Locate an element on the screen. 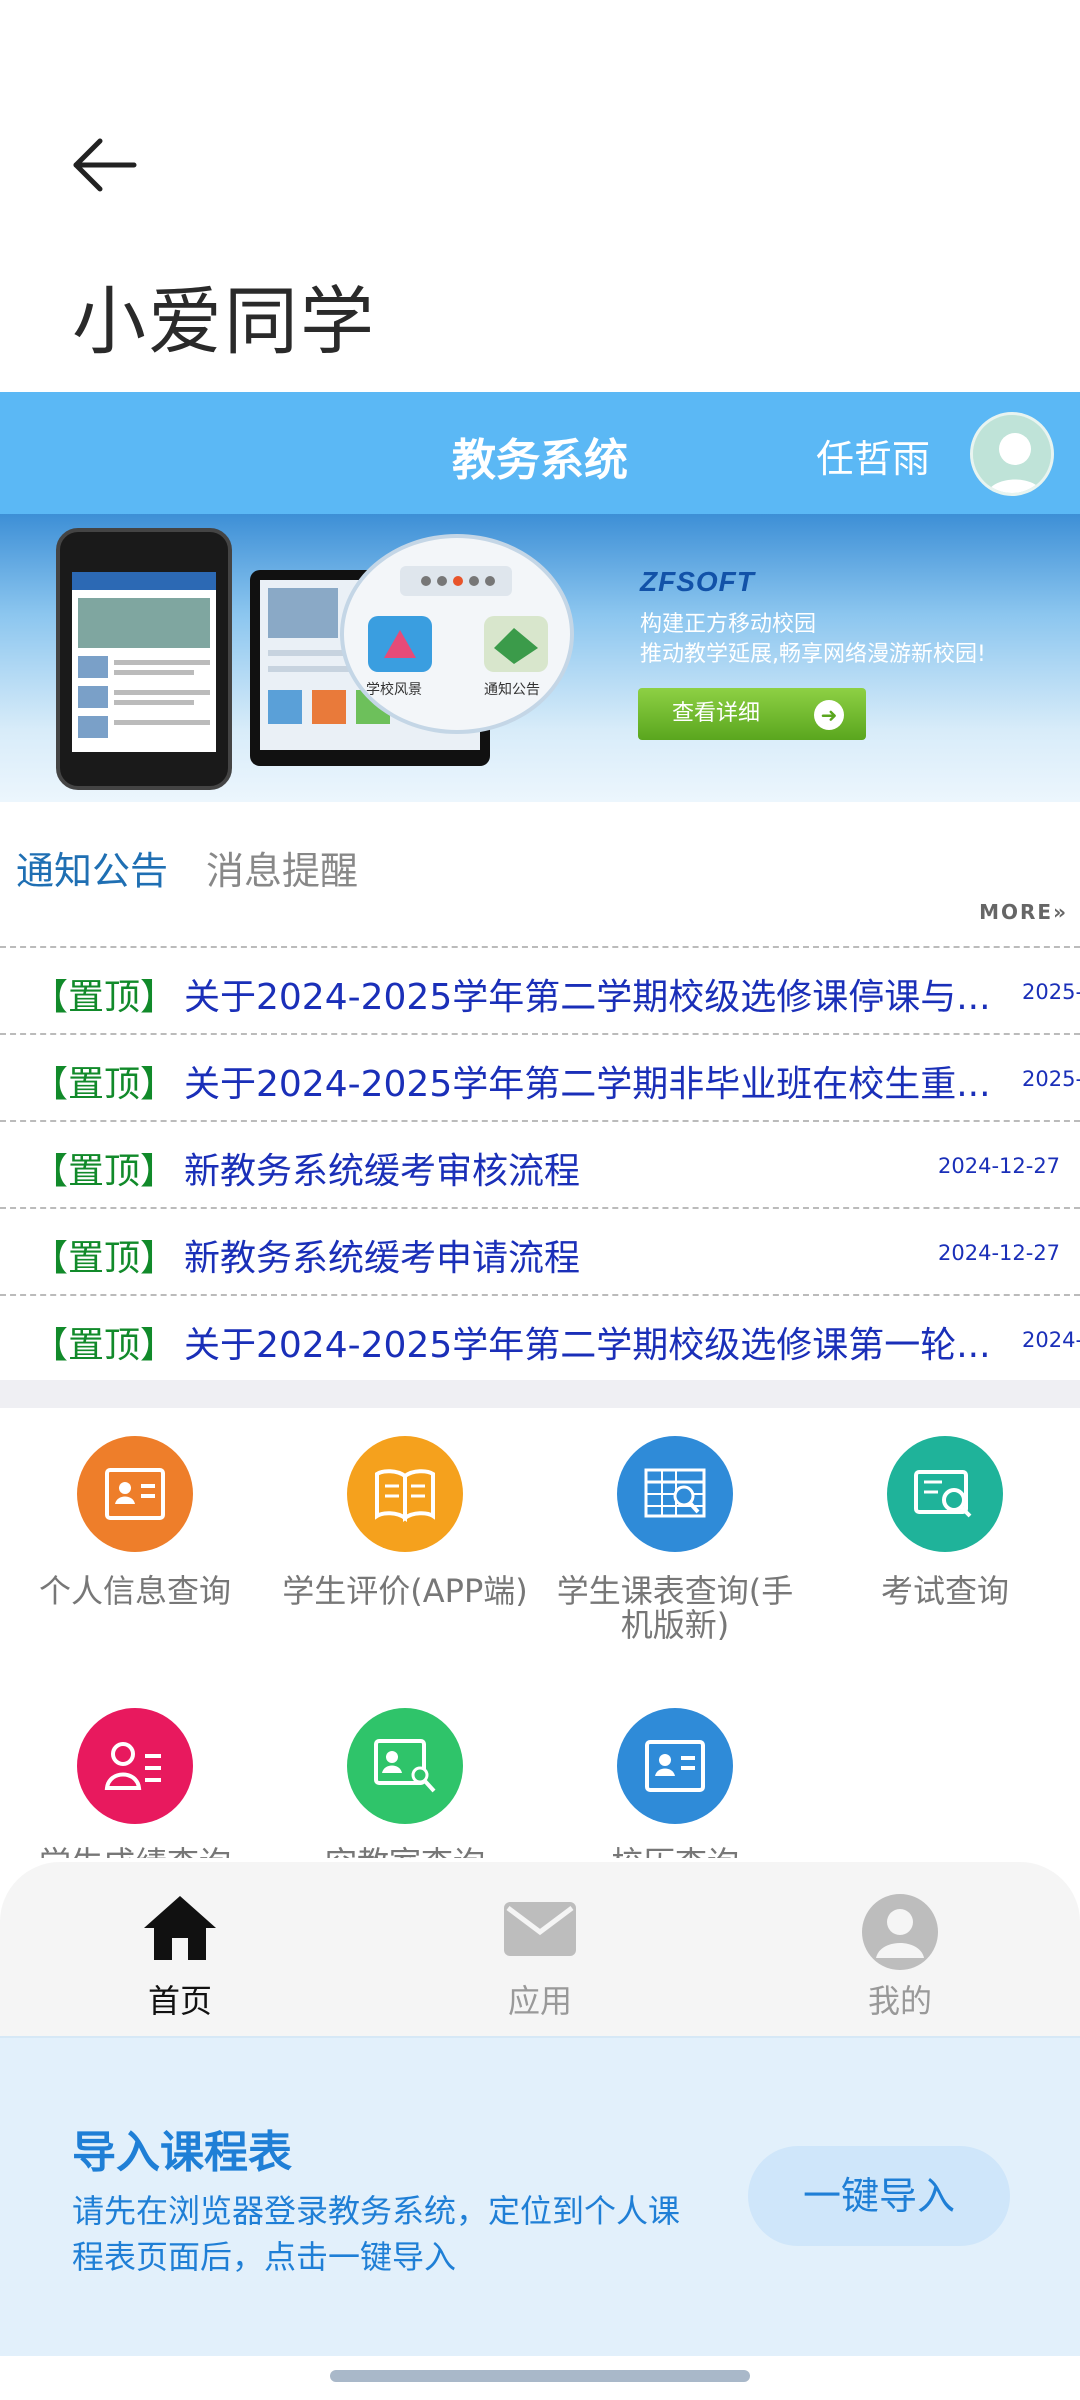 The width and height of the screenshot is (1080, 2400). banner-text-2: 推动教学延展,畅享网络漫游新校园! is located at coordinates (813, 654).